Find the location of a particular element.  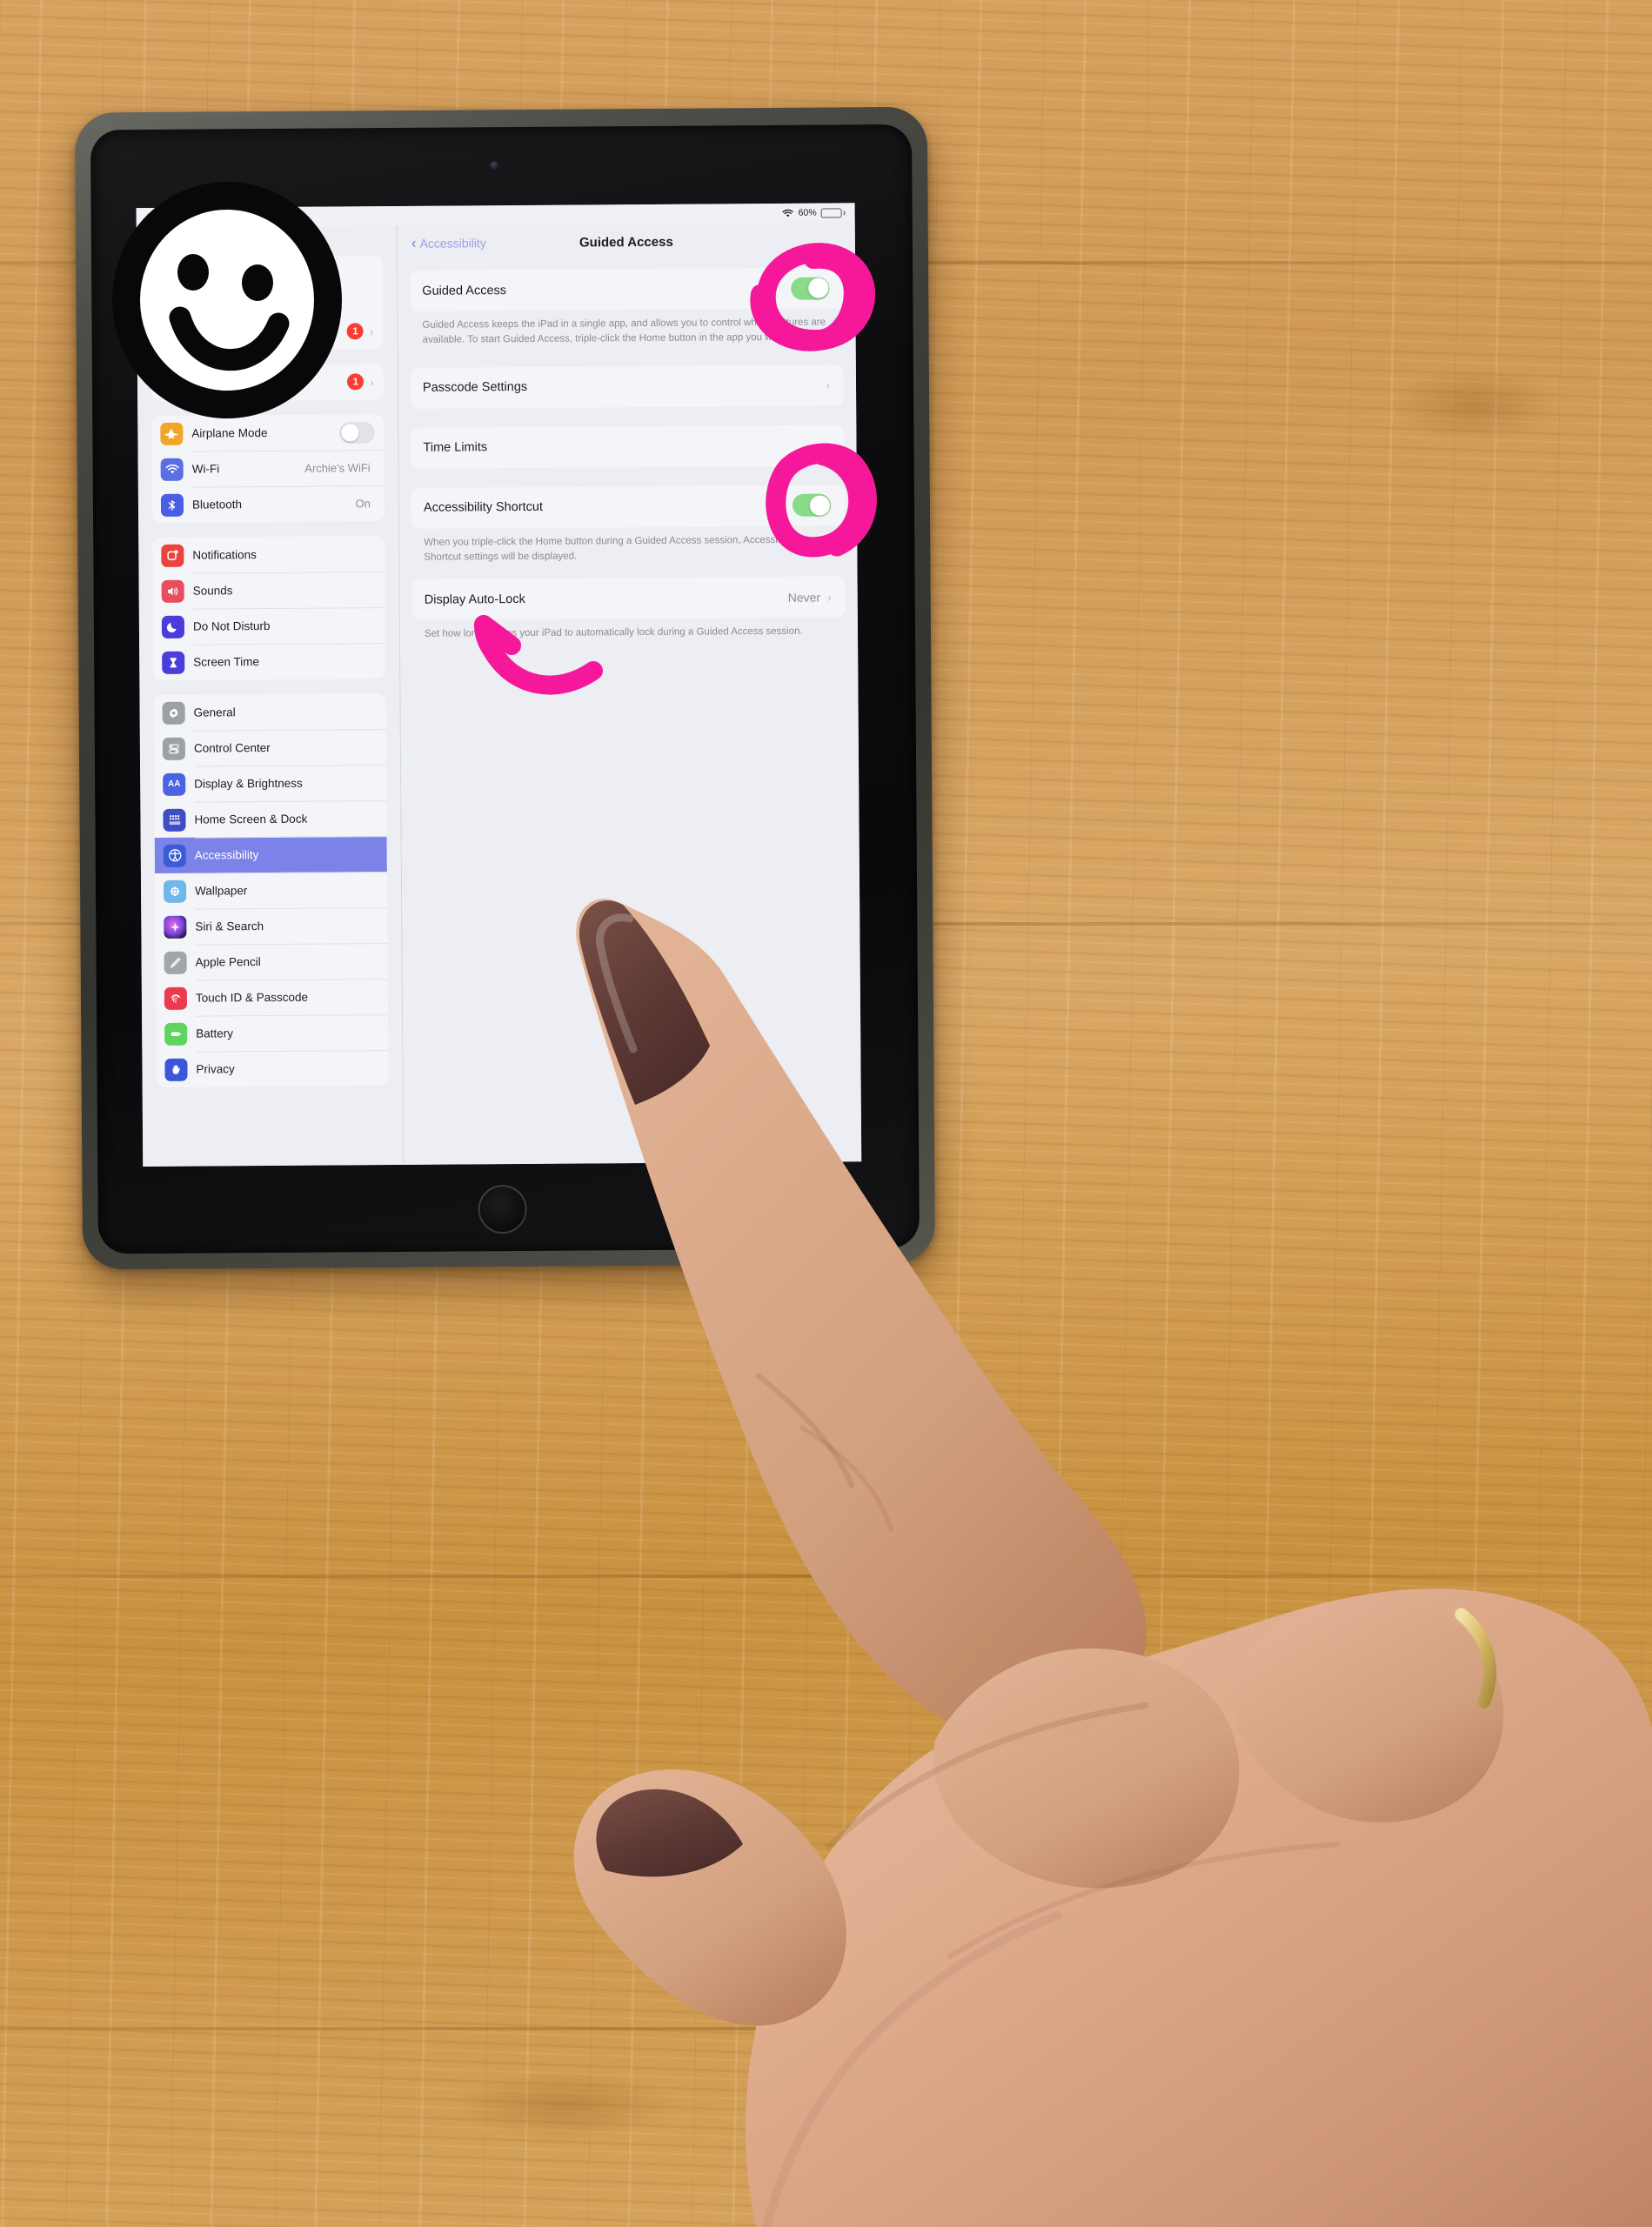

sidebar-item-label: Display & Brightness is located at coordinates (248, 783).